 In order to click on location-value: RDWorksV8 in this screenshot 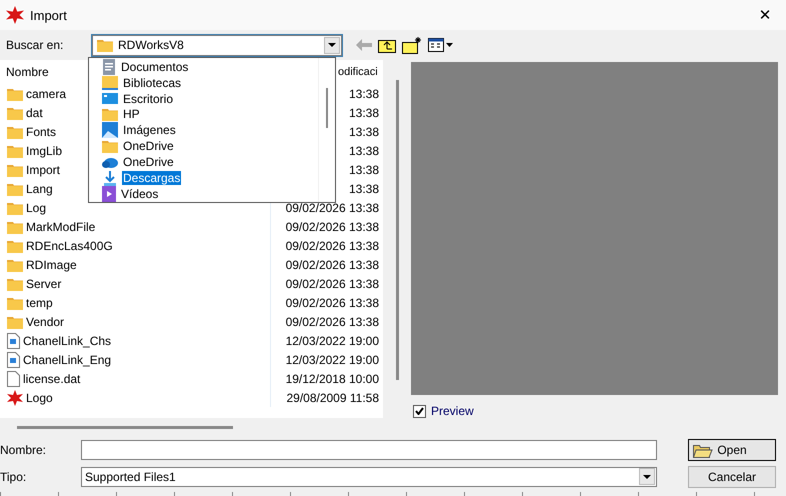, I will do `click(151, 45)`.